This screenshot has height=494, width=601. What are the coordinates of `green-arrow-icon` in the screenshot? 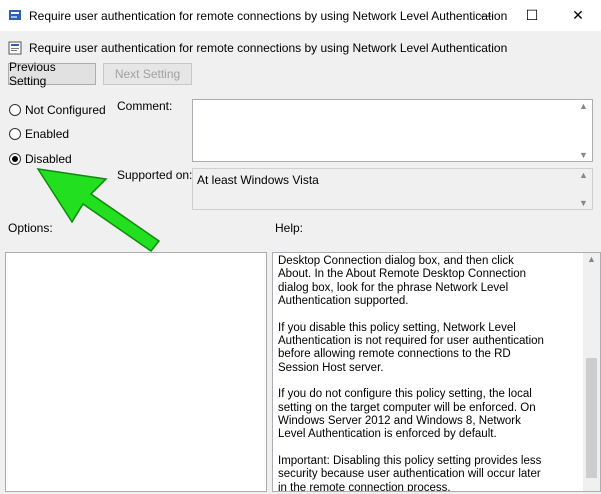 It's located at (98, 210).